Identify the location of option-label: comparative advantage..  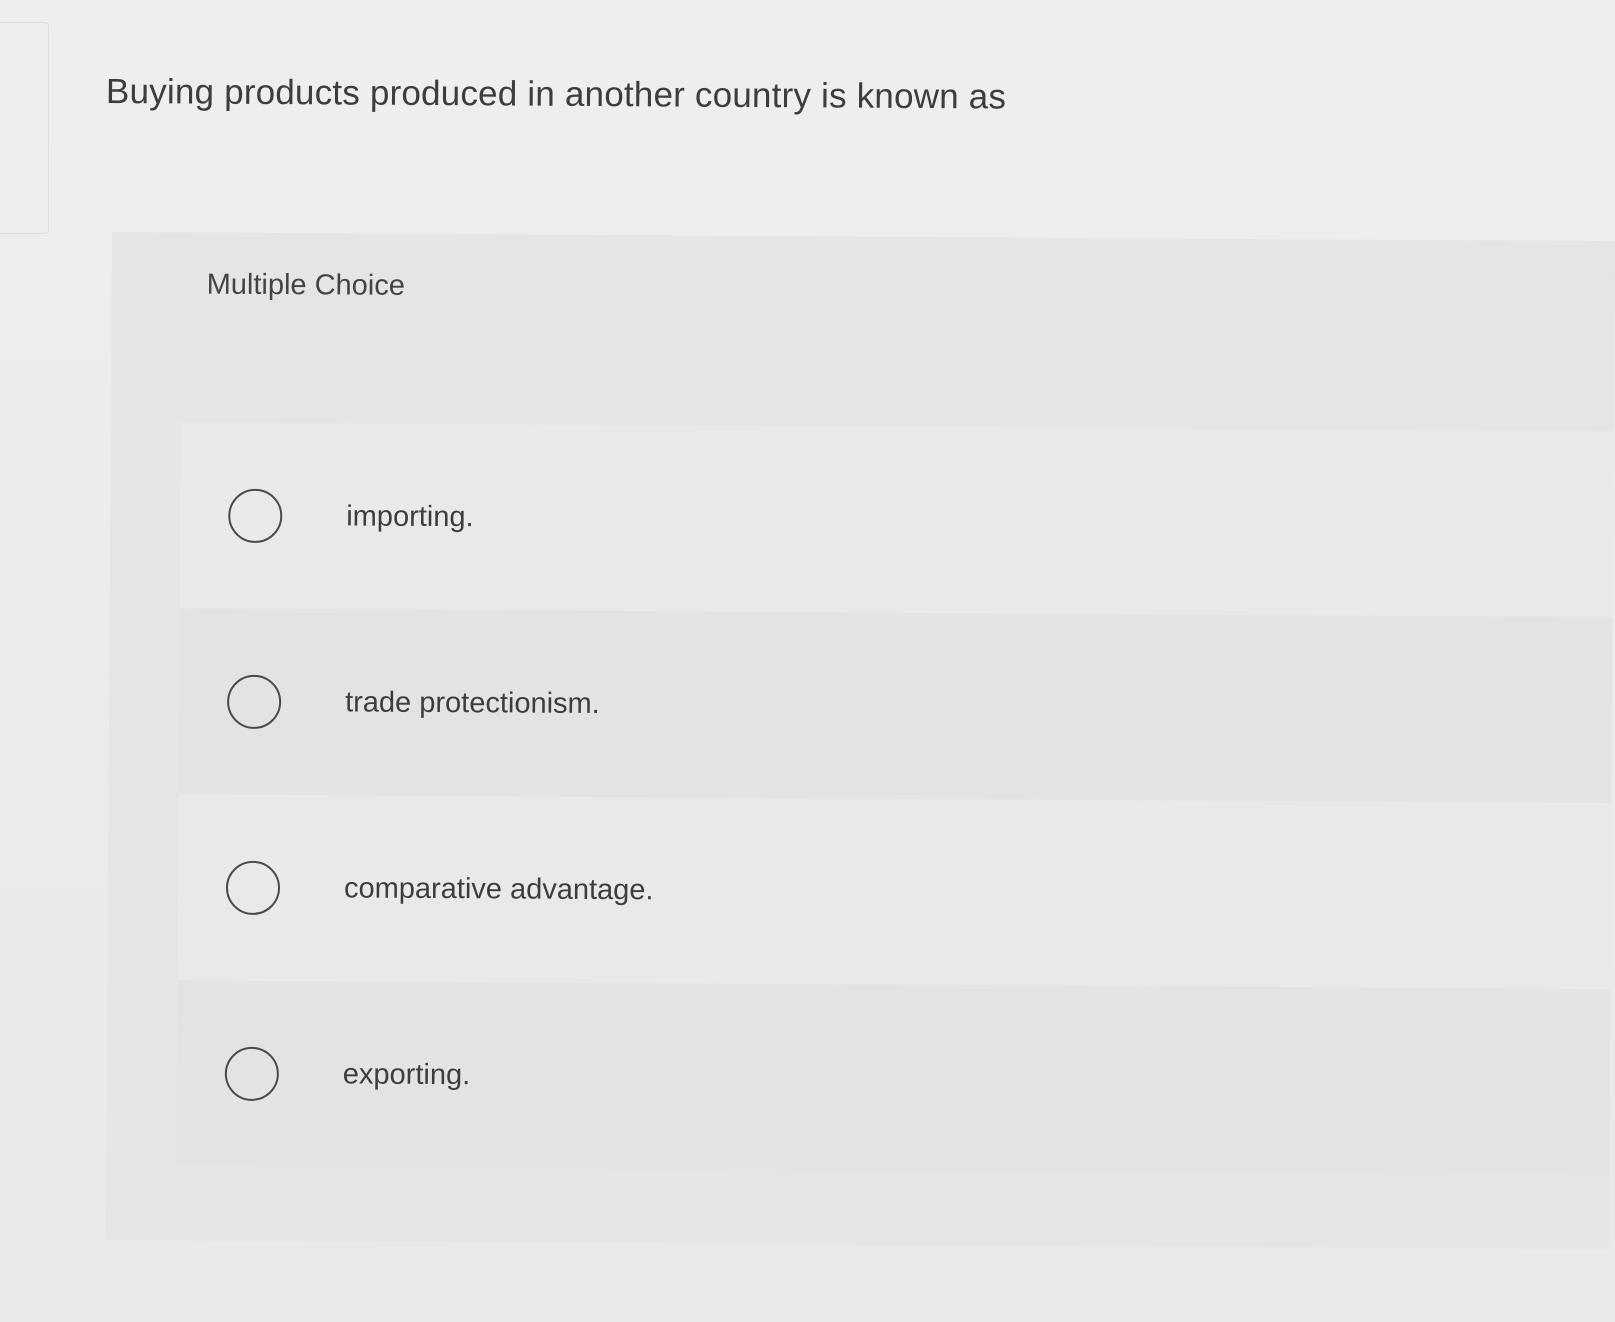
(498, 888).